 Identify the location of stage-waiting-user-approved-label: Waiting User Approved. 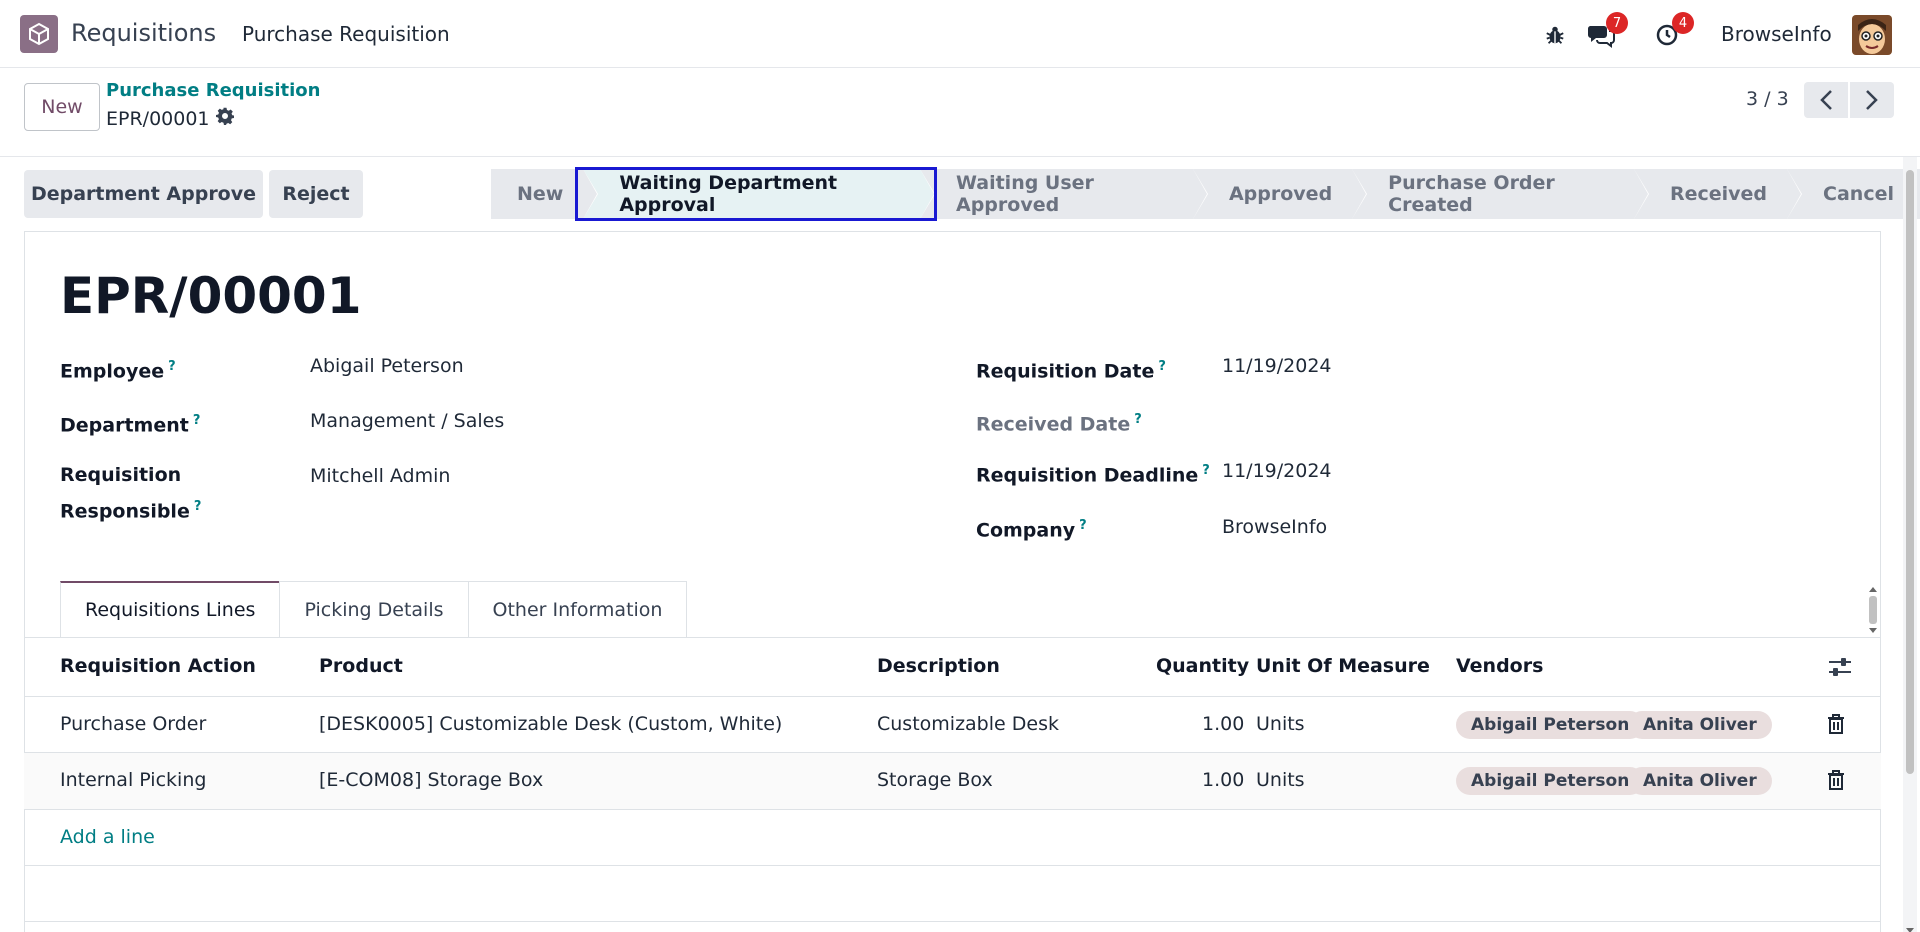
(1024, 194).